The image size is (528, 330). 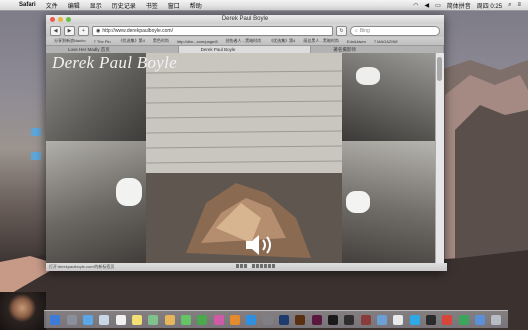 What do you see at coordinates (212, 30) in the screenshot?
I see `address-bar: ◉ http://www.derekpaulboyle.com/` at bounding box center [212, 30].